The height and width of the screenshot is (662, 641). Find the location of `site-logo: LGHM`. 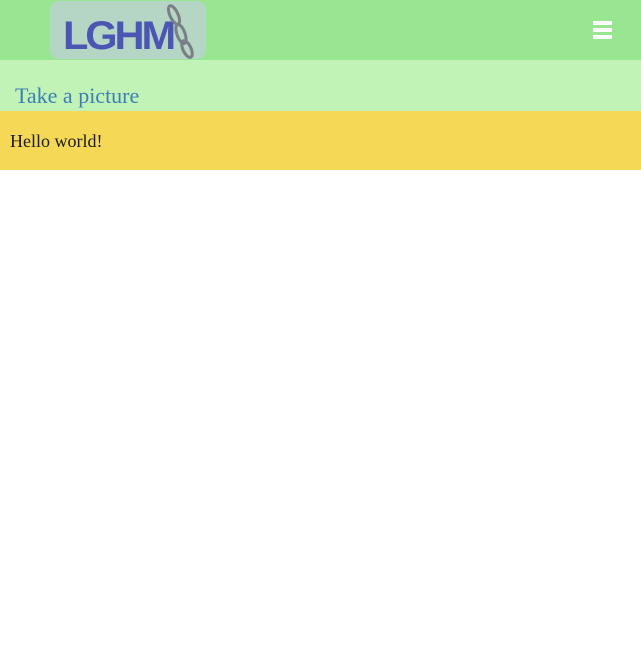

site-logo: LGHM is located at coordinates (128, 30).